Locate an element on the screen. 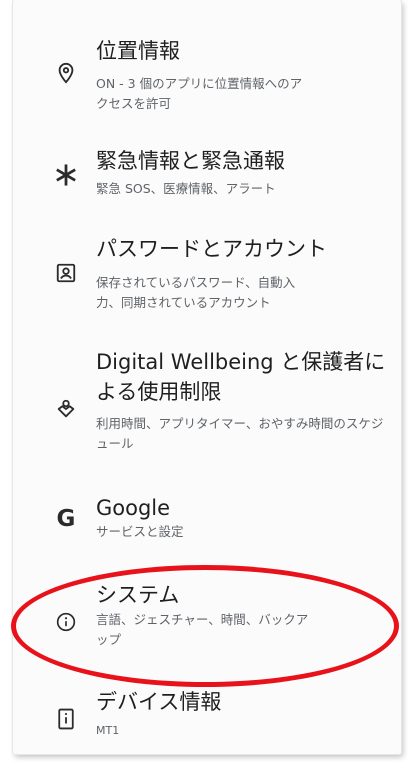  item-subtitle: 言語、ジェスチャー、時間、バックアップ is located at coordinates (202, 629).